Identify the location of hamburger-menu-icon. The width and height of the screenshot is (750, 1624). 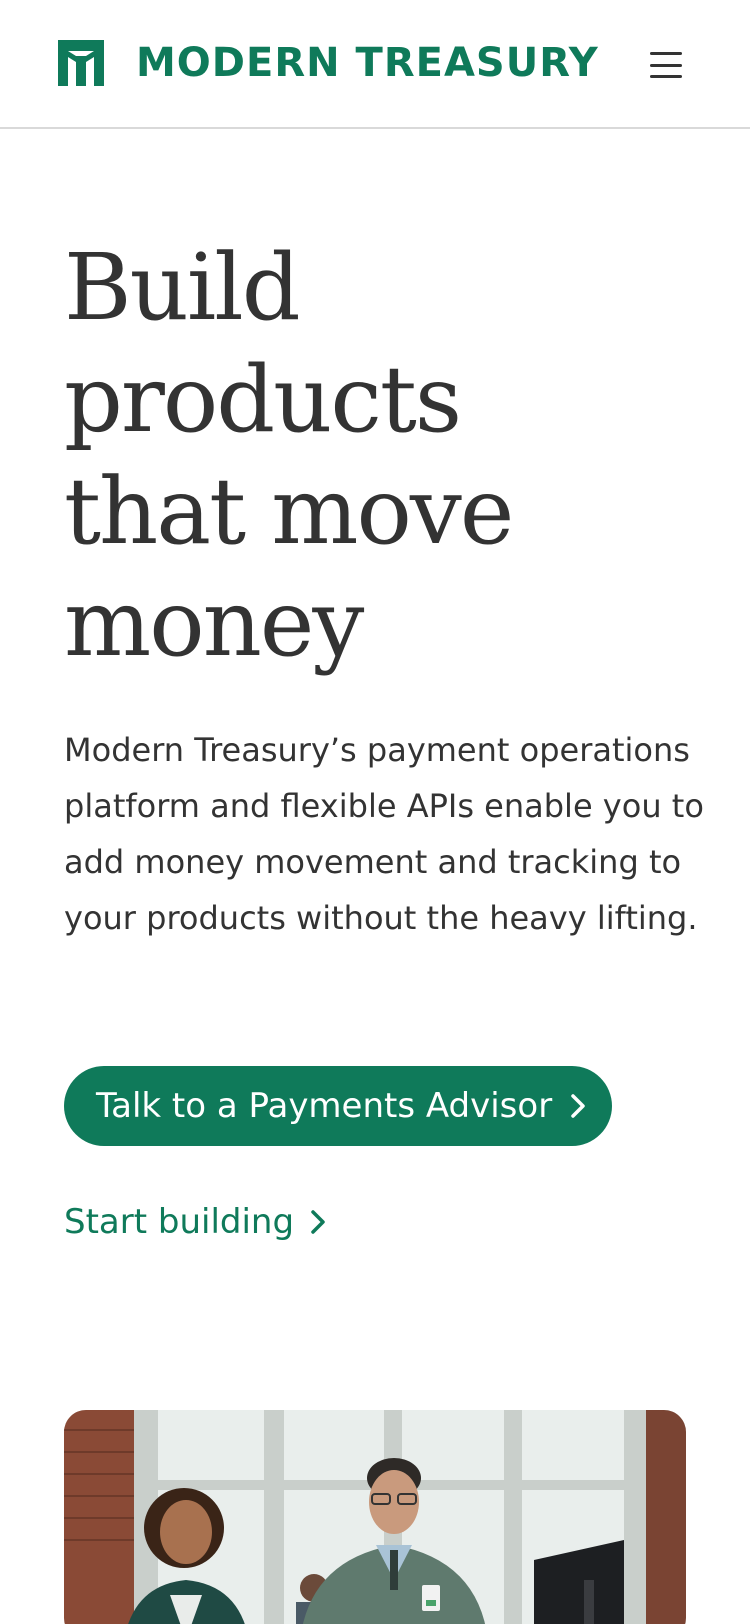
(666, 53).